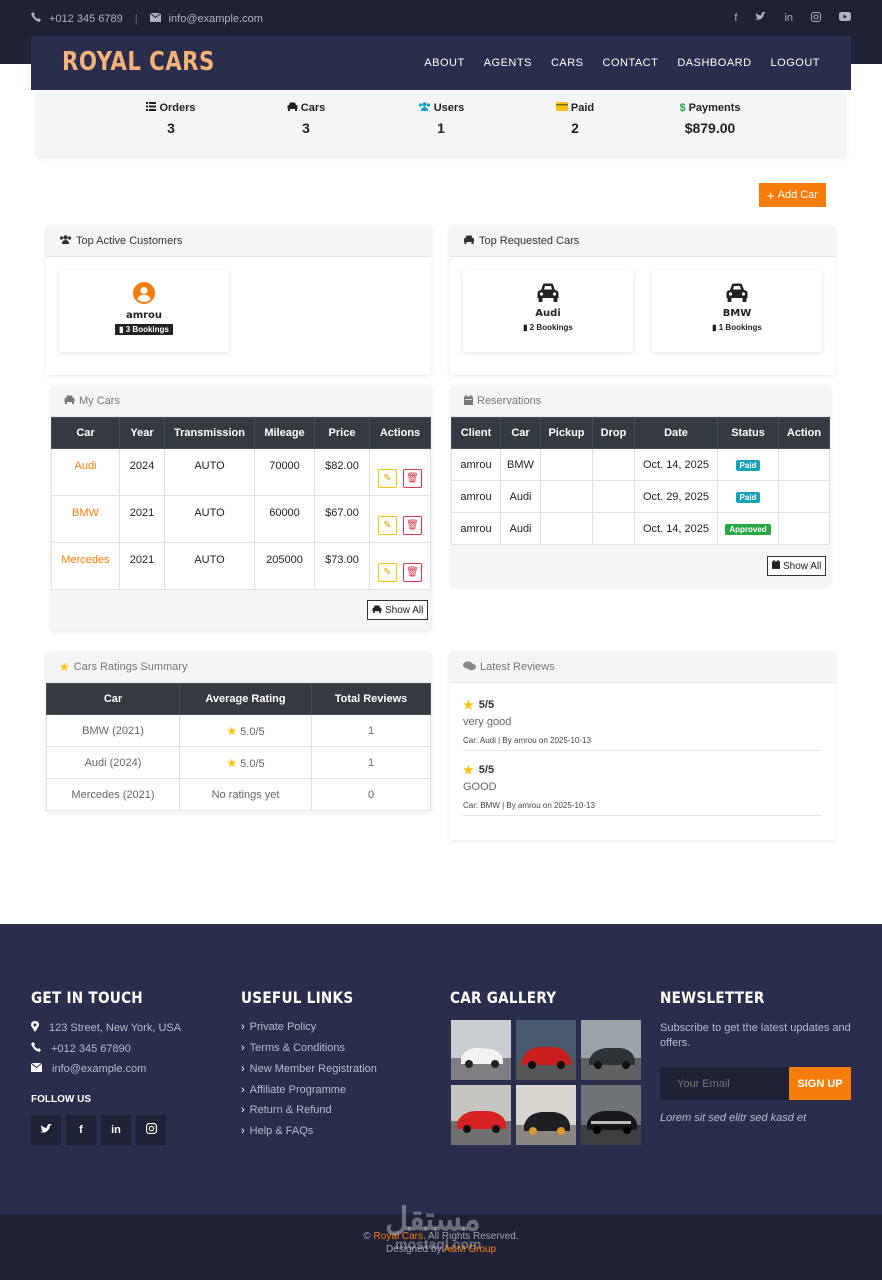 Image resolution: width=882 pixels, height=1280 pixels. Describe the element at coordinates (278, 1027) in the screenshot. I see `footer-link: › Private Policy` at that location.